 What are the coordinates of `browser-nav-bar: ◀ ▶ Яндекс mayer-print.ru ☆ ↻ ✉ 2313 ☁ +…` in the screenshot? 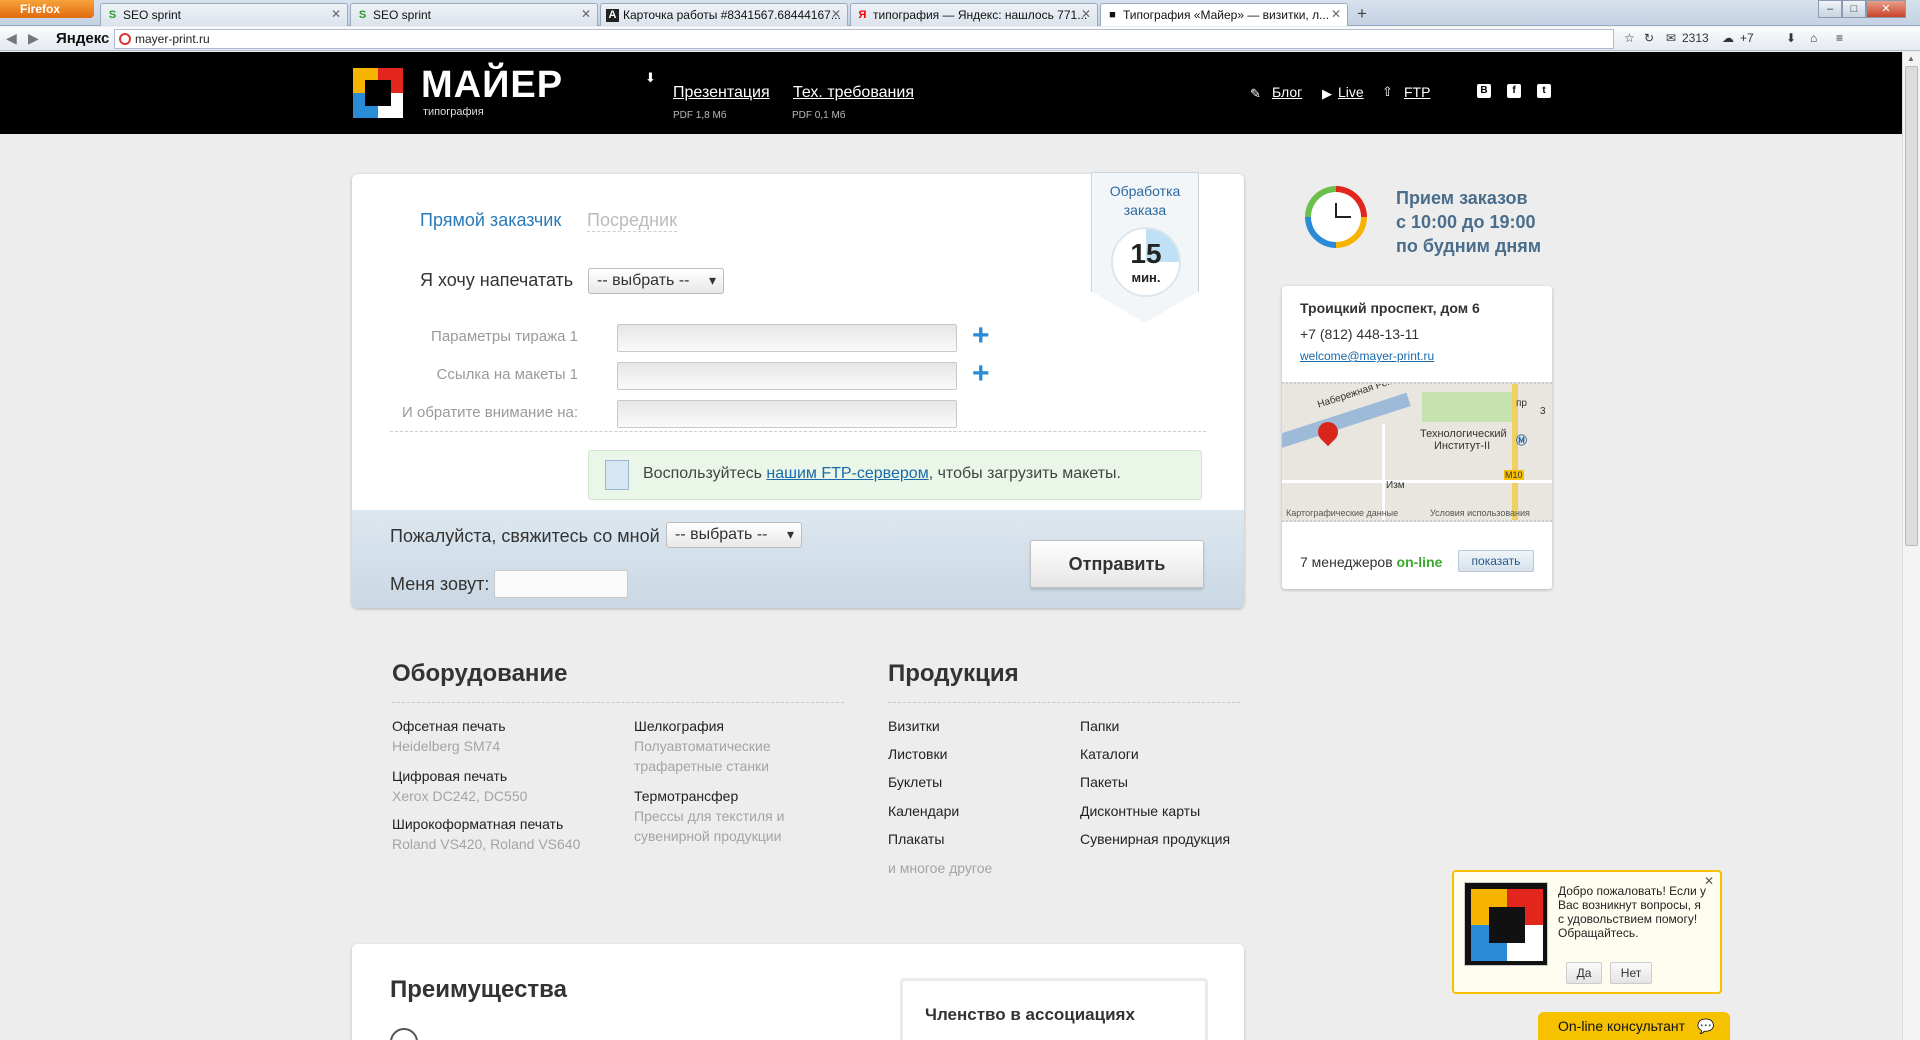 It's located at (960, 39).